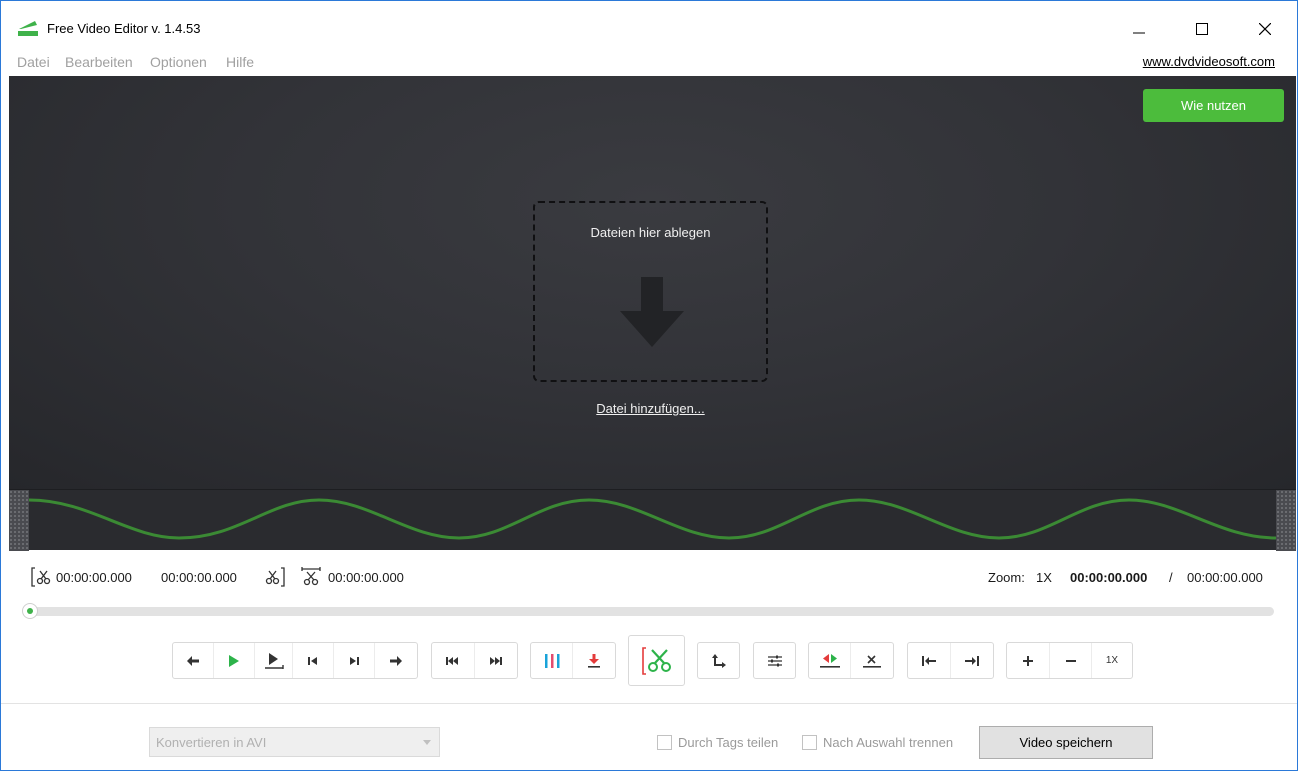 The image size is (1298, 771). I want to click on align-start-icon, so click(928, 660).